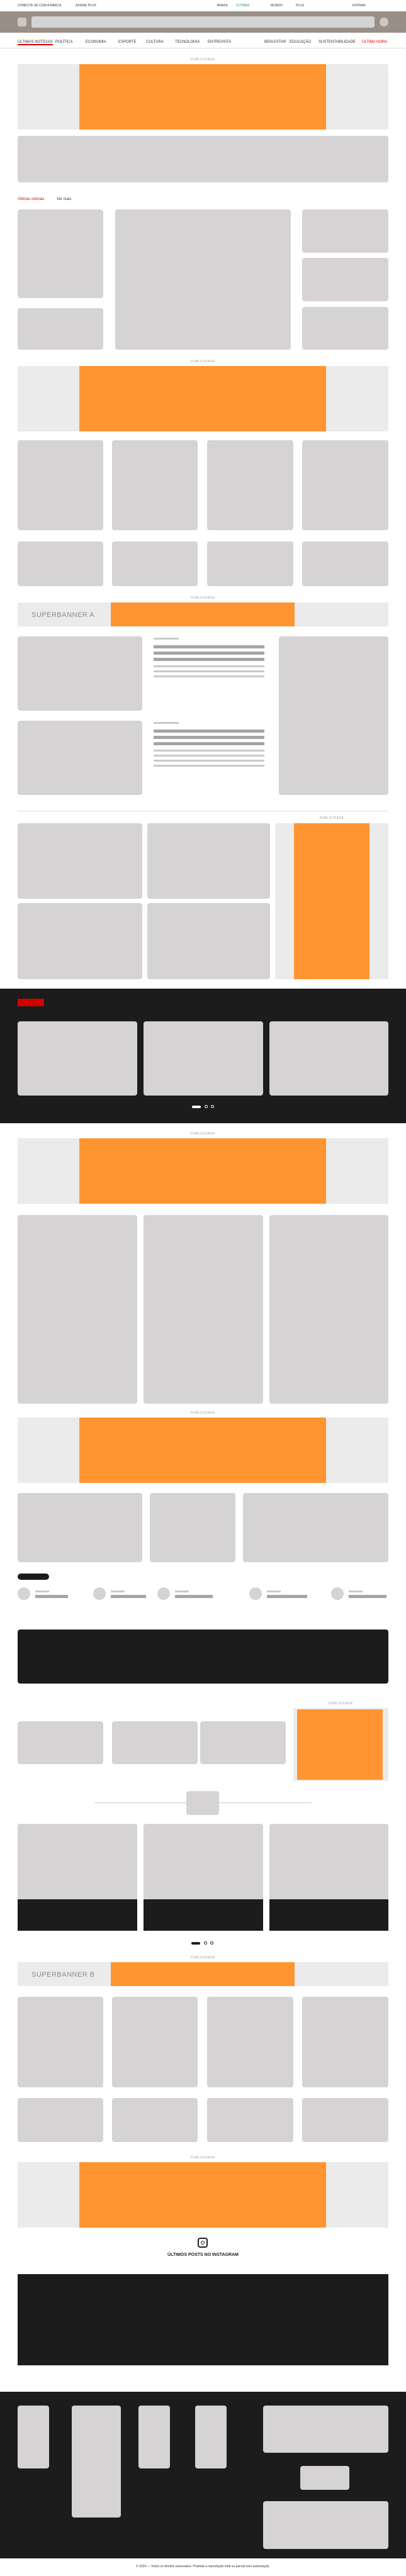 Image resolution: width=406 pixels, height=2576 pixels. Describe the element at coordinates (202, 1803) in the screenshot. I see `section-badge` at that location.